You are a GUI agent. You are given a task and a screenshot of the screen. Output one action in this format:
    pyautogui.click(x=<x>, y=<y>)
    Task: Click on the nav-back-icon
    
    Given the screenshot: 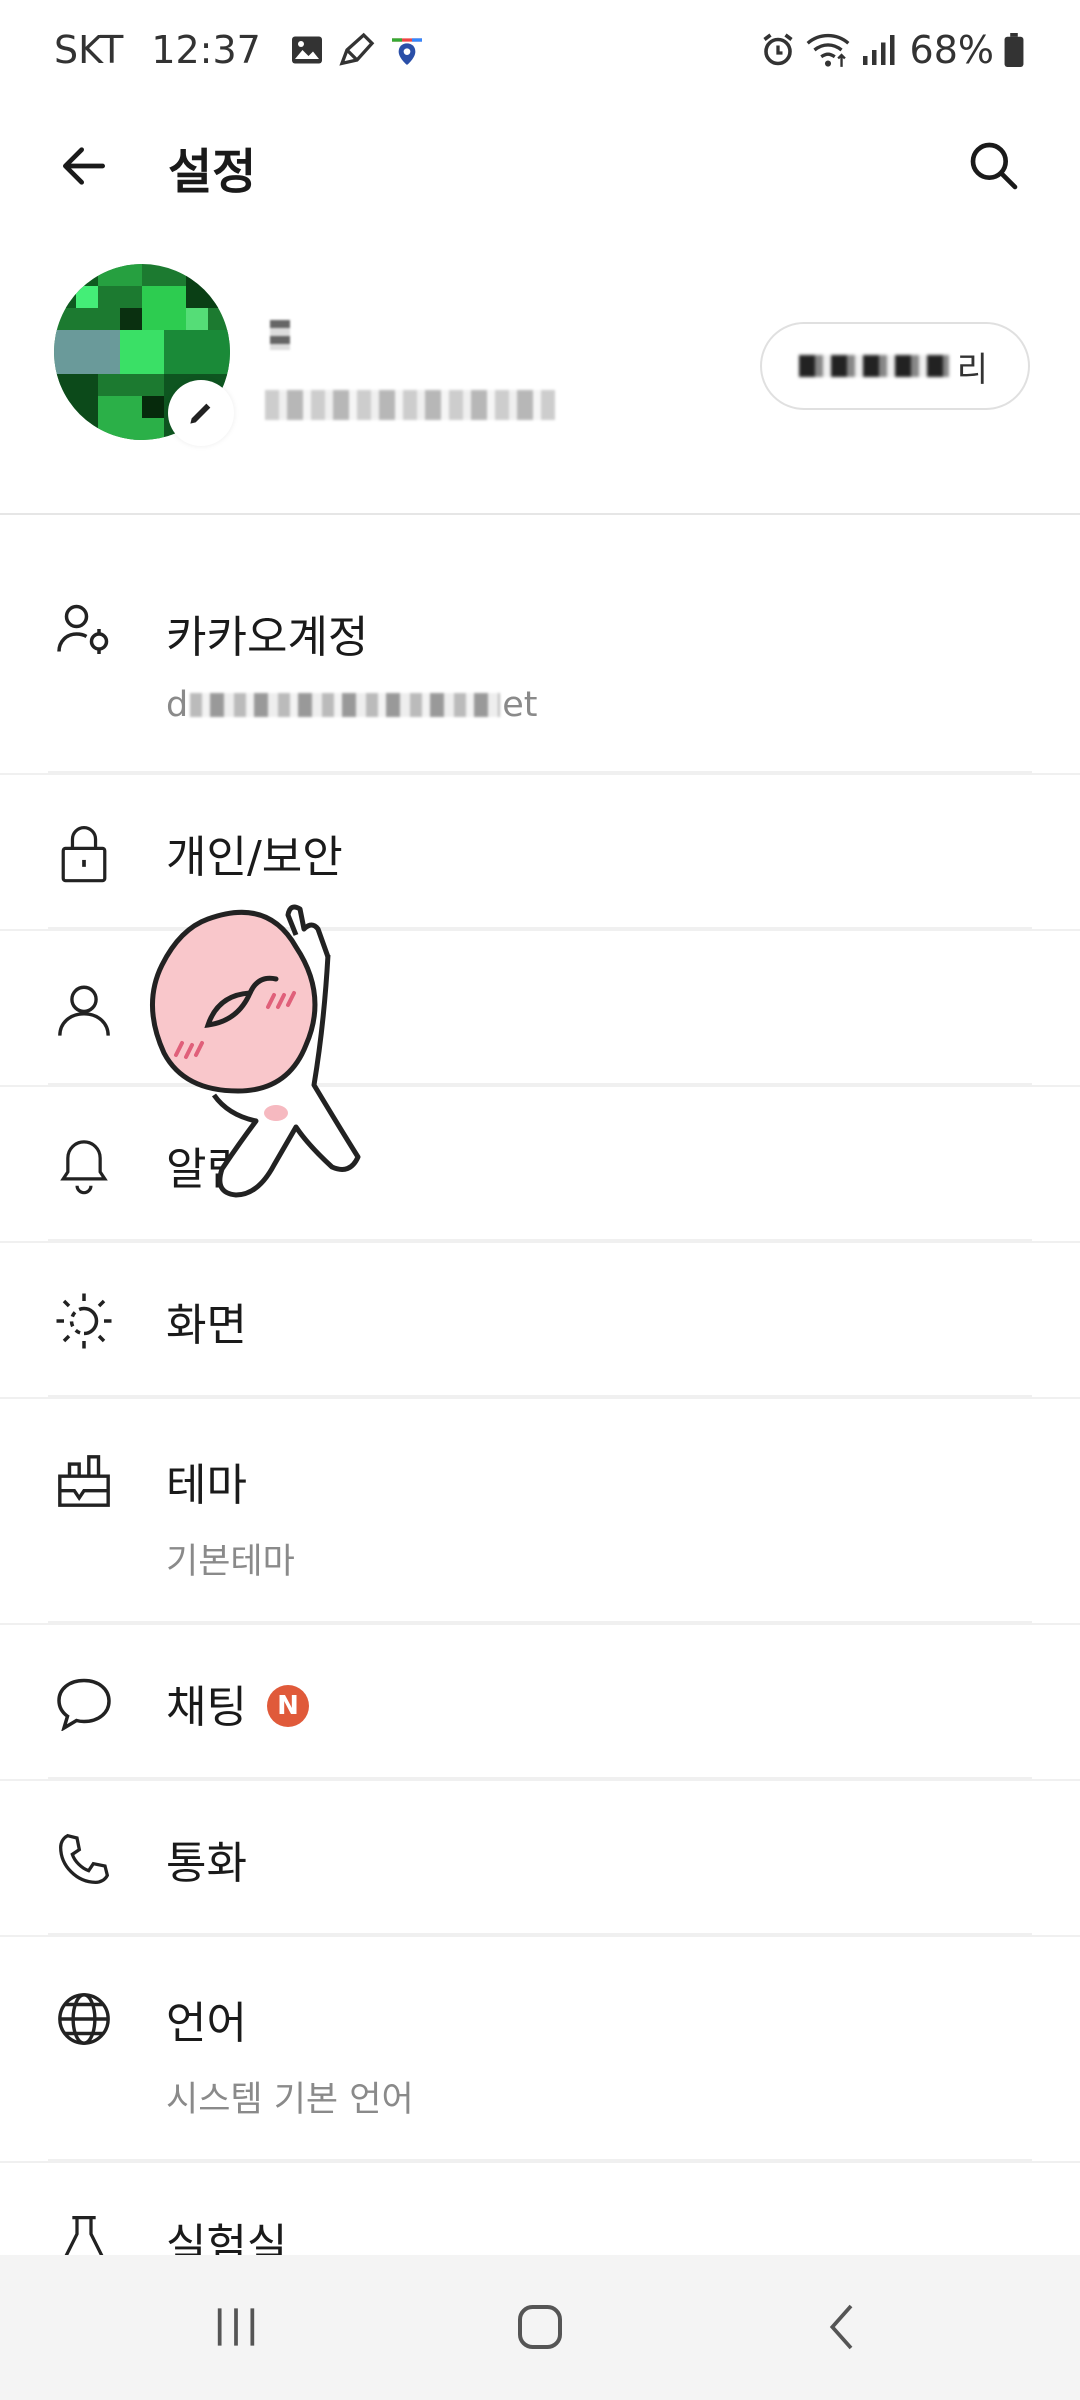 What is the action you would take?
    pyautogui.click(x=841, y=2327)
    